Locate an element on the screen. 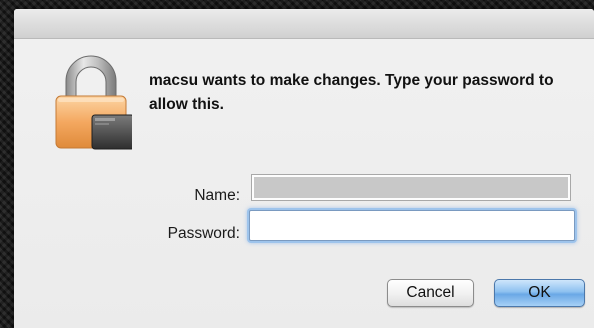  ok-button: OK is located at coordinates (539, 293).